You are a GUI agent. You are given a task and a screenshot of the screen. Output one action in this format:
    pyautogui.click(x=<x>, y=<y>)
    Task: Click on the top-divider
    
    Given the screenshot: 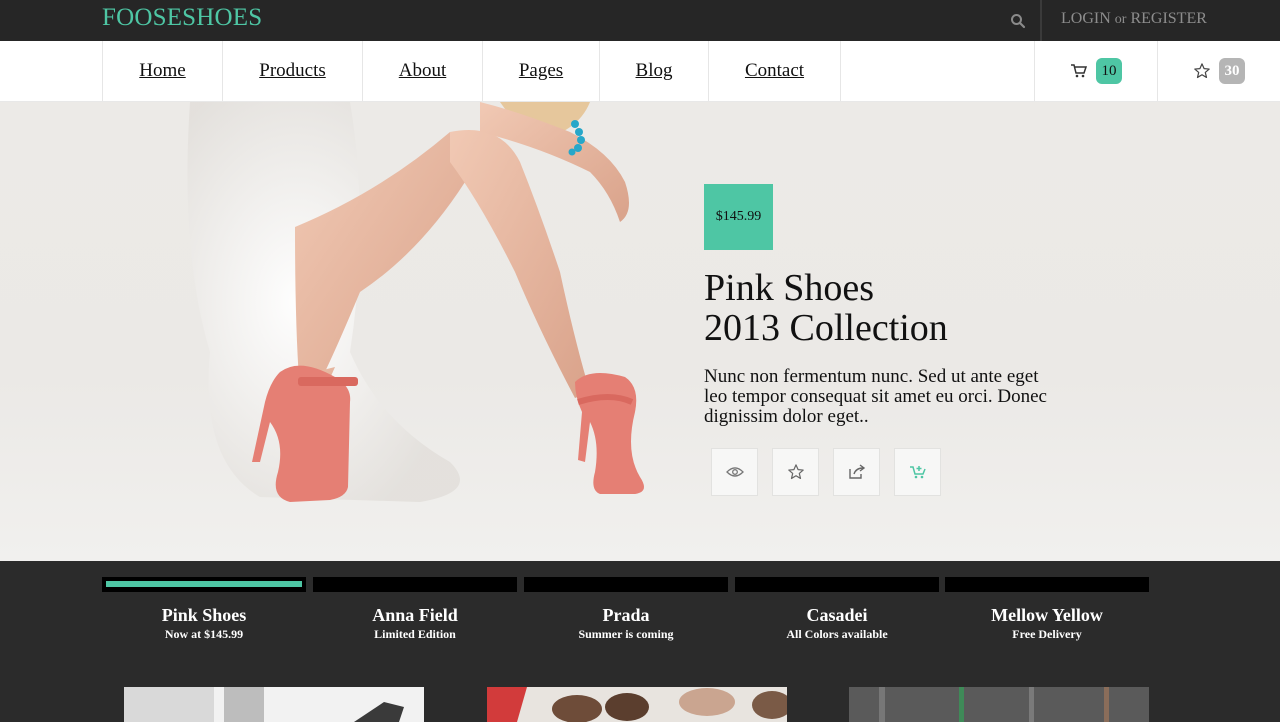 What is the action you would take?
    pyautogui.click(x=1041, y=20)
    